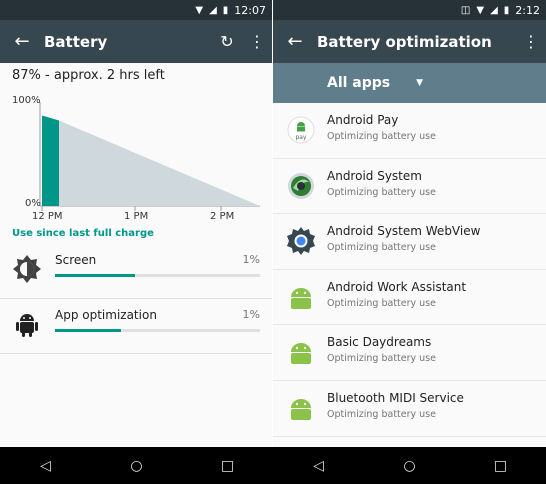  I want to click on refresh-icon: ↻, so click(227, 41).